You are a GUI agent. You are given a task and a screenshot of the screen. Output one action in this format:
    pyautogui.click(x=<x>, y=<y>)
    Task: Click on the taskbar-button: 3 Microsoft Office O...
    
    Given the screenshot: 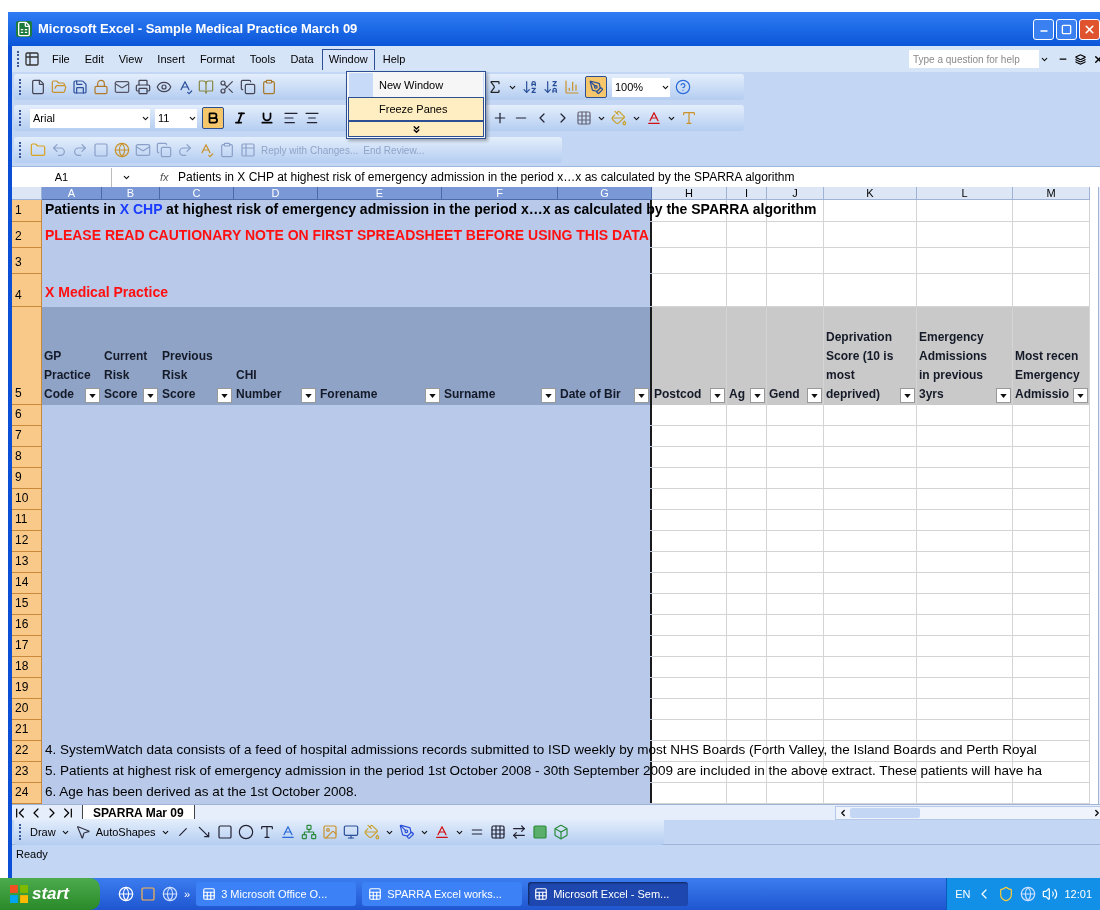 What is the action you would take?
    pyautogui.click(x=276, y=894)
    